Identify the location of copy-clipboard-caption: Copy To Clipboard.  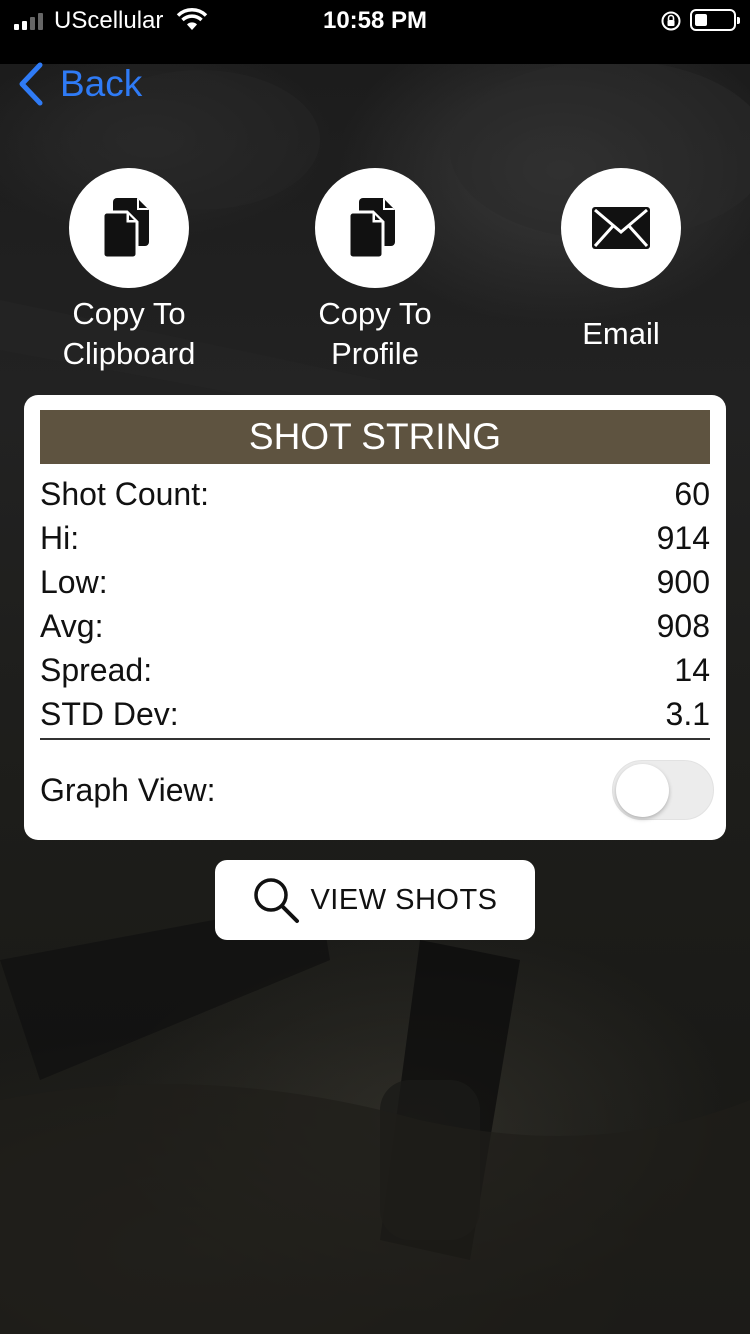
(129, 334).